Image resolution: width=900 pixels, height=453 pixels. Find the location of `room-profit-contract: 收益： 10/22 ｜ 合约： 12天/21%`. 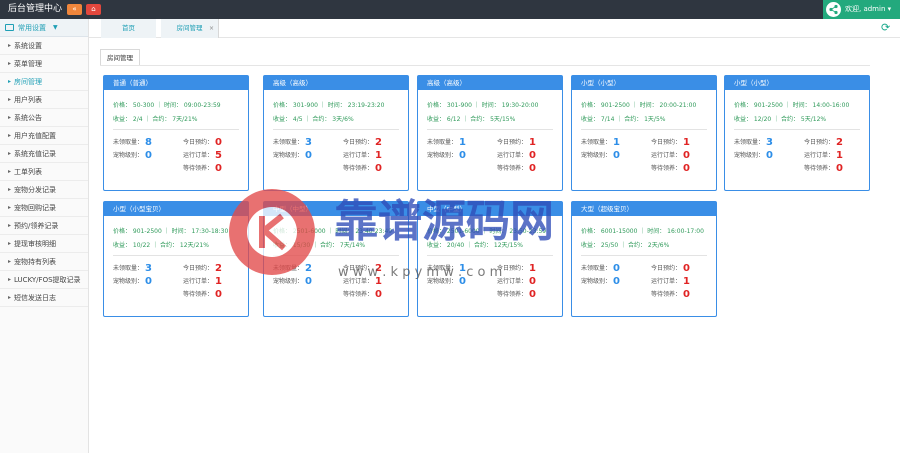

room-profit-contract: 收益： 10/22 ｜ 合约： 12天/21% is located at coordinates (161, 245).